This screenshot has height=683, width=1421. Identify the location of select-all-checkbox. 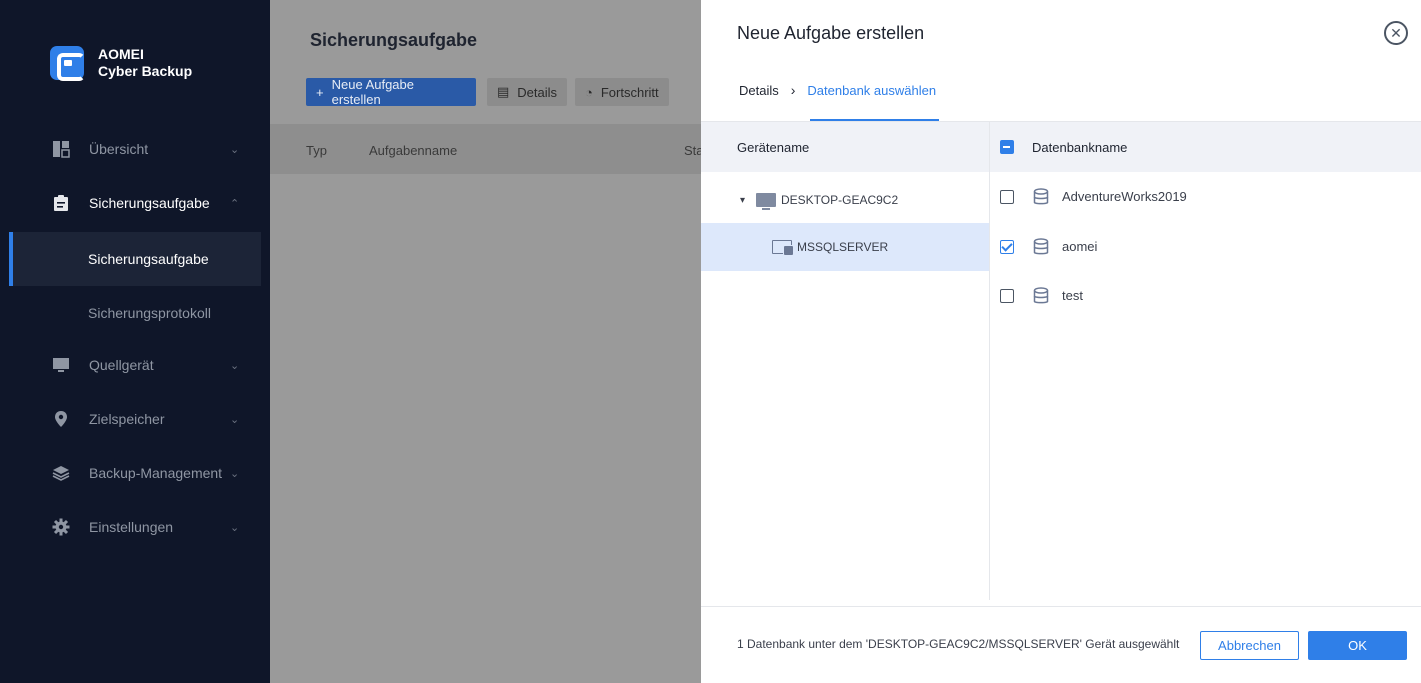
(1007, 147).